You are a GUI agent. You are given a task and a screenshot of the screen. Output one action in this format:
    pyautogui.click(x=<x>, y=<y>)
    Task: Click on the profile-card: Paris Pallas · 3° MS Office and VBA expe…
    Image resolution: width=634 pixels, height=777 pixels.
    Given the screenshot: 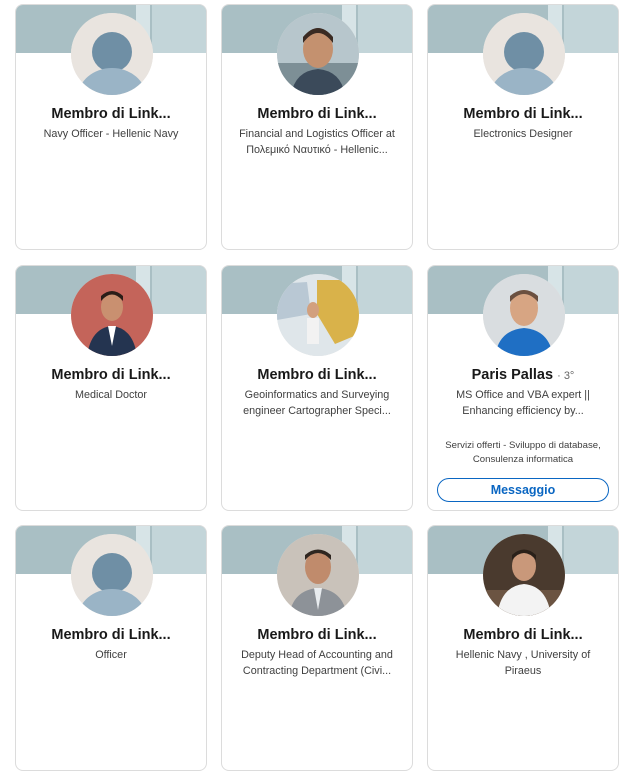 What is the action you would take?
    pyautogui.click(x=523, y=388)
    